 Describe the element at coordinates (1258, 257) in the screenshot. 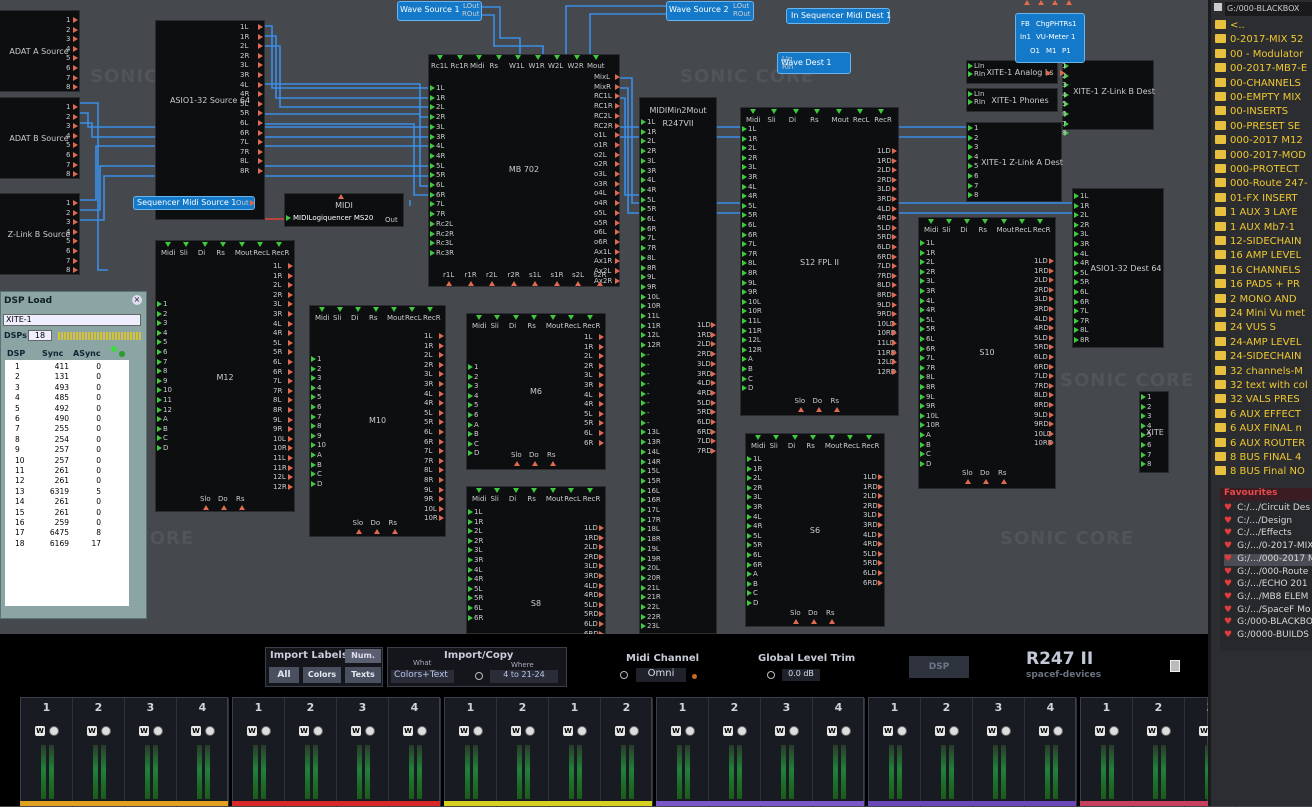

I see `folder-item: 16 AMP LEVEL` at that location.